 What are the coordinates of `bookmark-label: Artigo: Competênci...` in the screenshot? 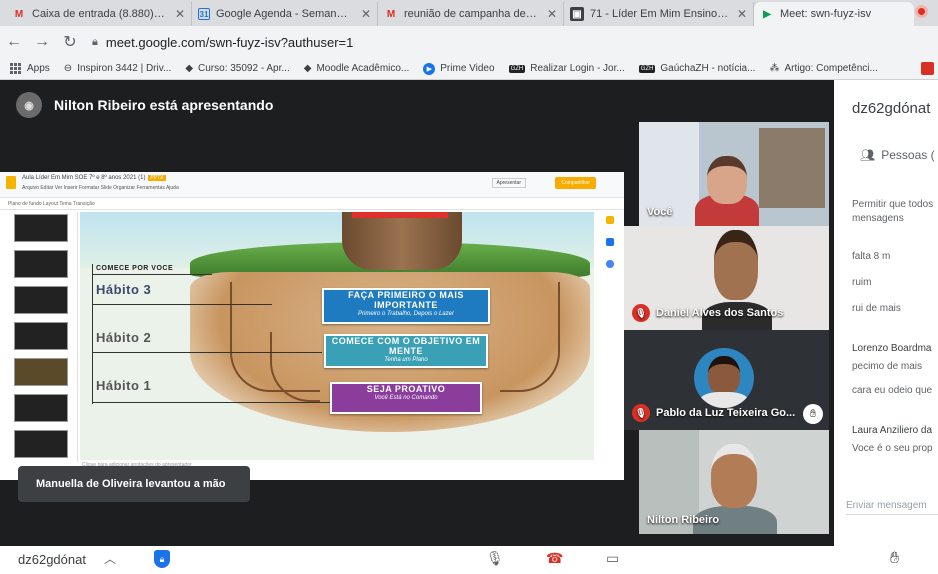 It's located at (831, 68).